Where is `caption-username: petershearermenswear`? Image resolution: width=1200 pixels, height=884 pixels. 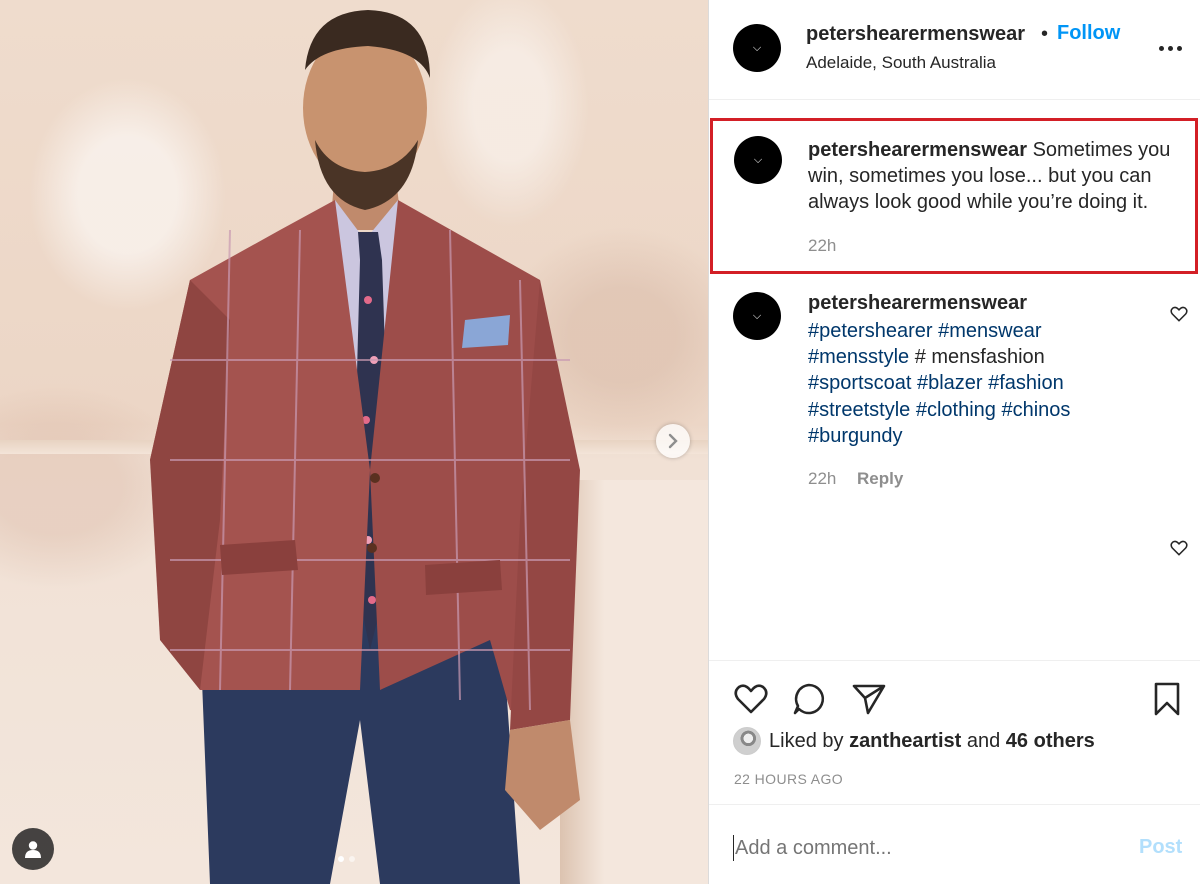 caption-username: petershearermenswear is located at coordinates (917, 150).